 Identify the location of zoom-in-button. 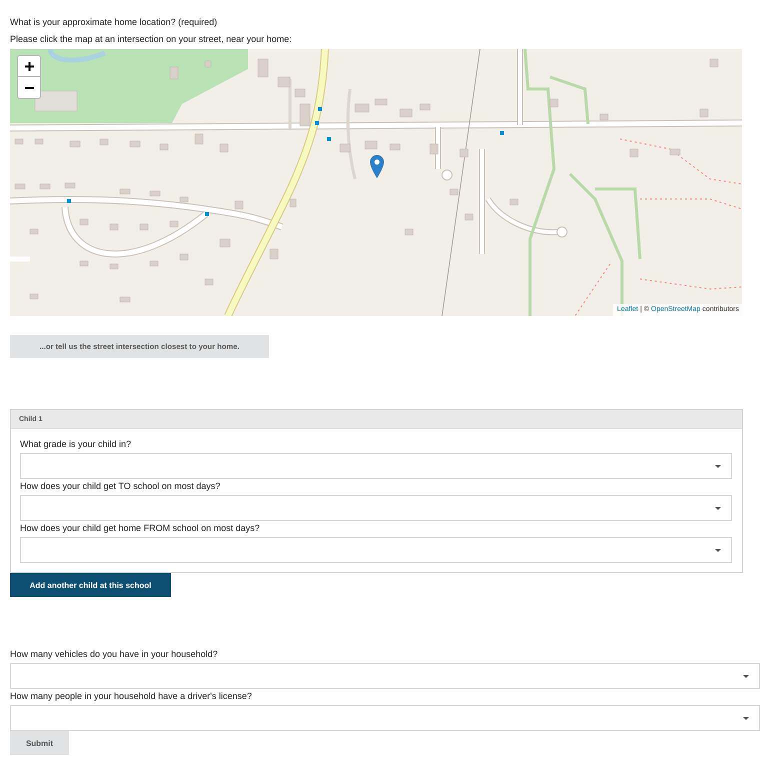
(29, 66).